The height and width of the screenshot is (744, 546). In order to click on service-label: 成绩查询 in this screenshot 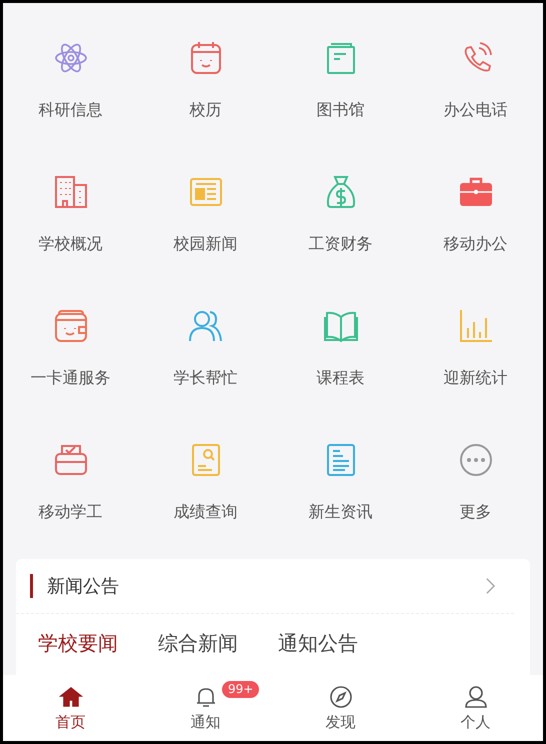, I will do `click(206, 512)`.